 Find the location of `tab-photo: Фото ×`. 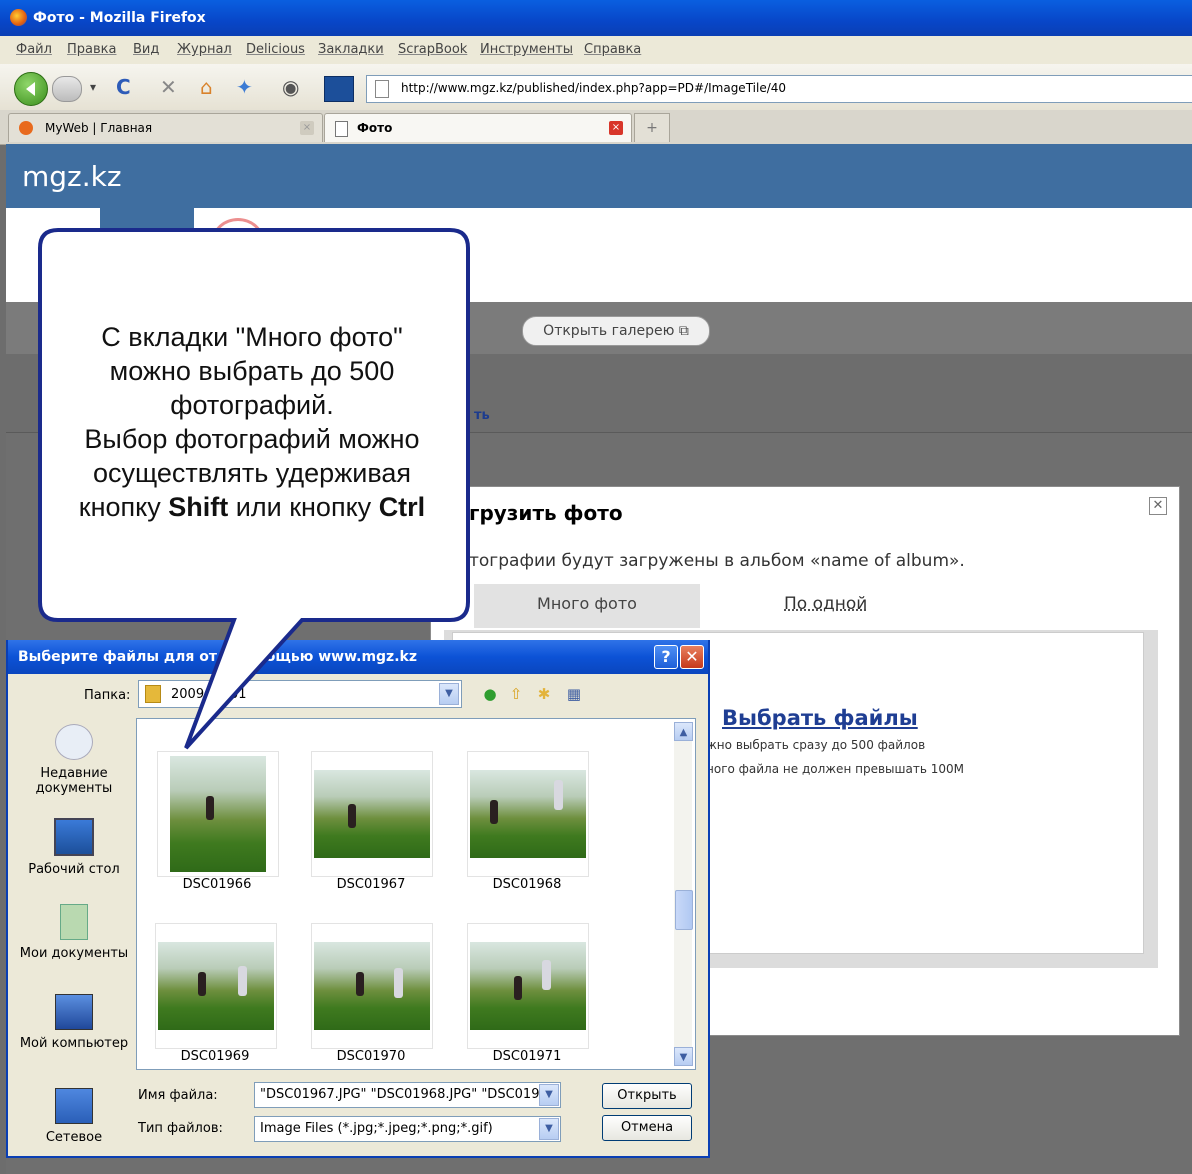

tab-photo: Фото × is located at coordinates (478, 127).